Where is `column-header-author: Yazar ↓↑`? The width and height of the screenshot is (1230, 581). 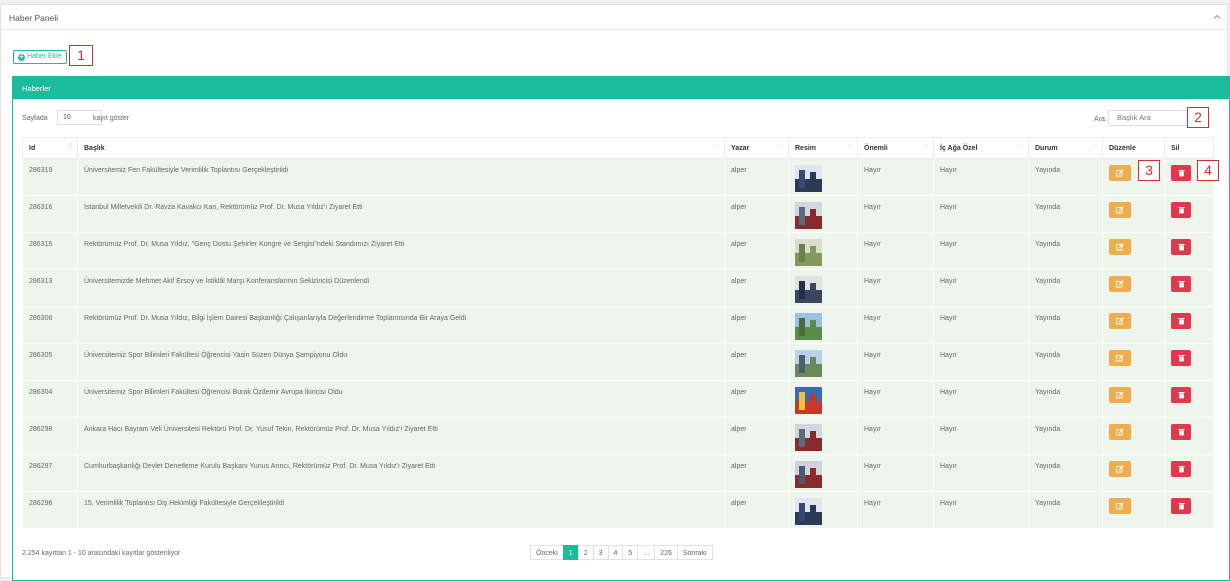
column-header-author: Yazar ↓↑ is located at coordinates (756, 148).